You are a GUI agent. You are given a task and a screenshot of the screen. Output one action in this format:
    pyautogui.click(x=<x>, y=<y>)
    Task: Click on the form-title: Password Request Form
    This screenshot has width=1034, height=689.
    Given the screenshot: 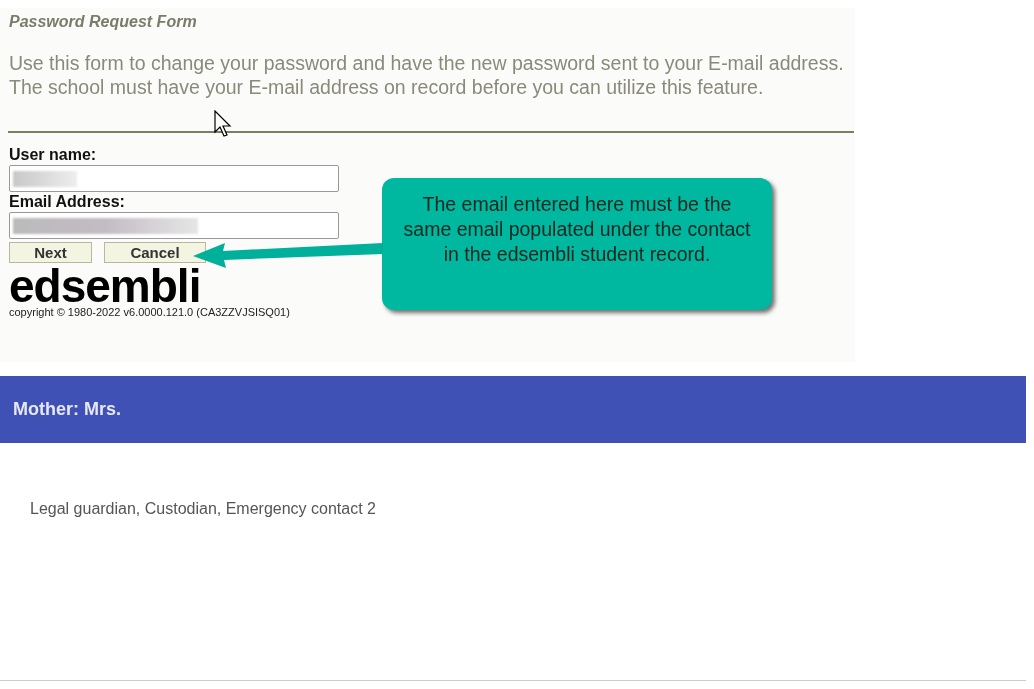 What is the action you would take?
    pyautogui.click(x=103, y=22)
    